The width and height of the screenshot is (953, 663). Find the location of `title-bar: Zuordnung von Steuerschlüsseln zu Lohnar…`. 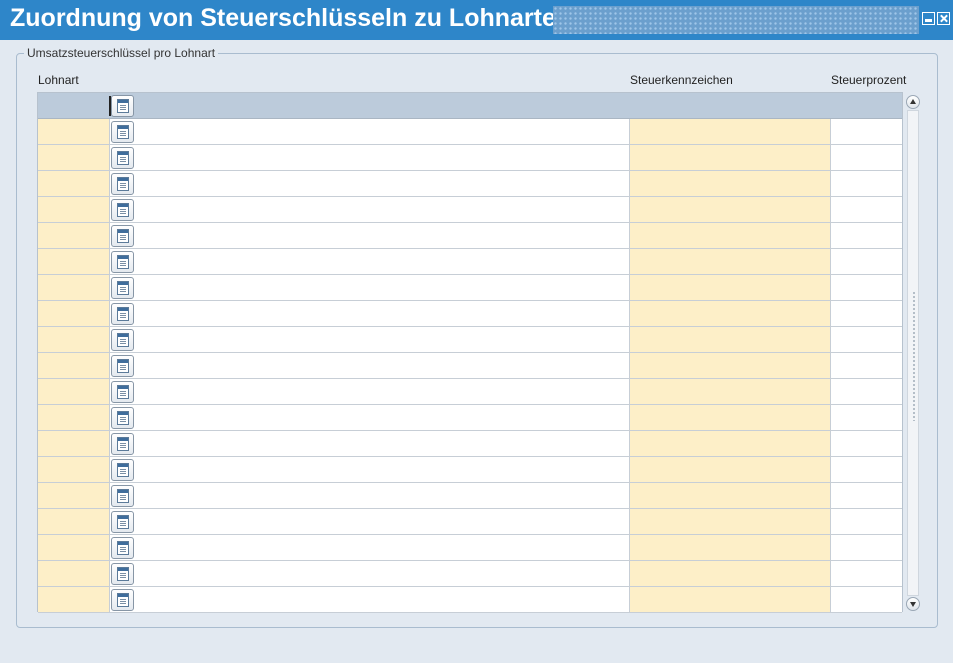

title-bar: Zuordnung von Steuerschlüsseln zu Lohnar… is located at coordinates (476, 20).